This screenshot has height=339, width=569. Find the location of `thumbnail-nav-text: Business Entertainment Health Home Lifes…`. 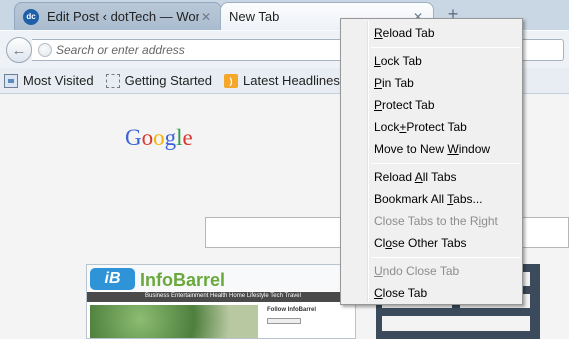

thumbnail-nav-text: Business Entertainment Health Home Lifes… is located at coordinates (223, 296).